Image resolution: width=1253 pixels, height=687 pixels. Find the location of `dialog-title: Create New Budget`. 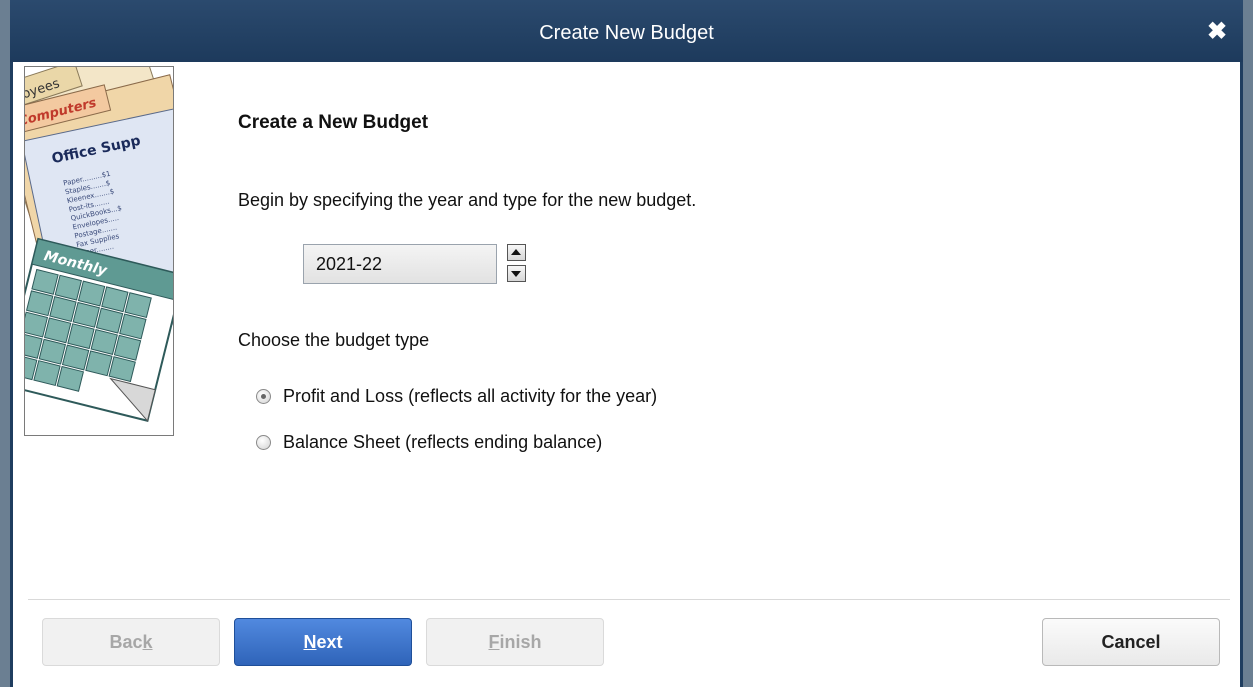

dialog-title: Create New Budget is located at coordinates (626, 33).